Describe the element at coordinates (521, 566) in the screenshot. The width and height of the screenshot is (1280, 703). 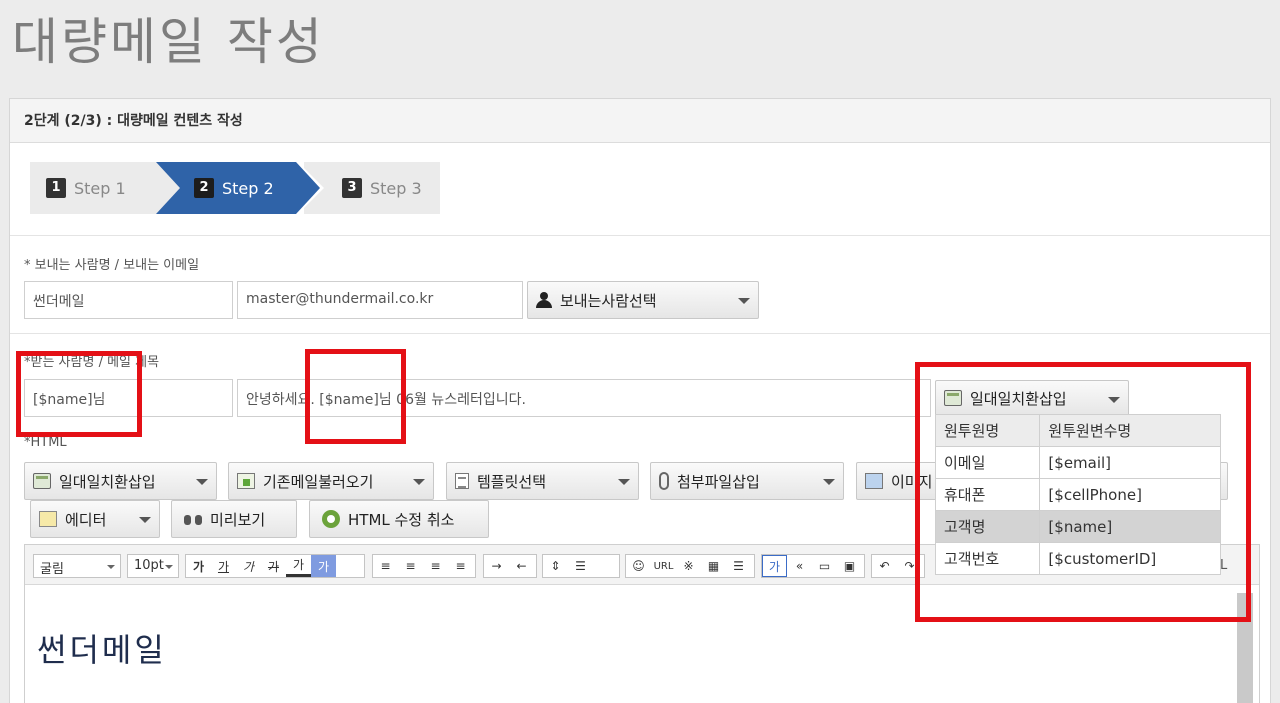
I see `outdent-button: ←` at that location.